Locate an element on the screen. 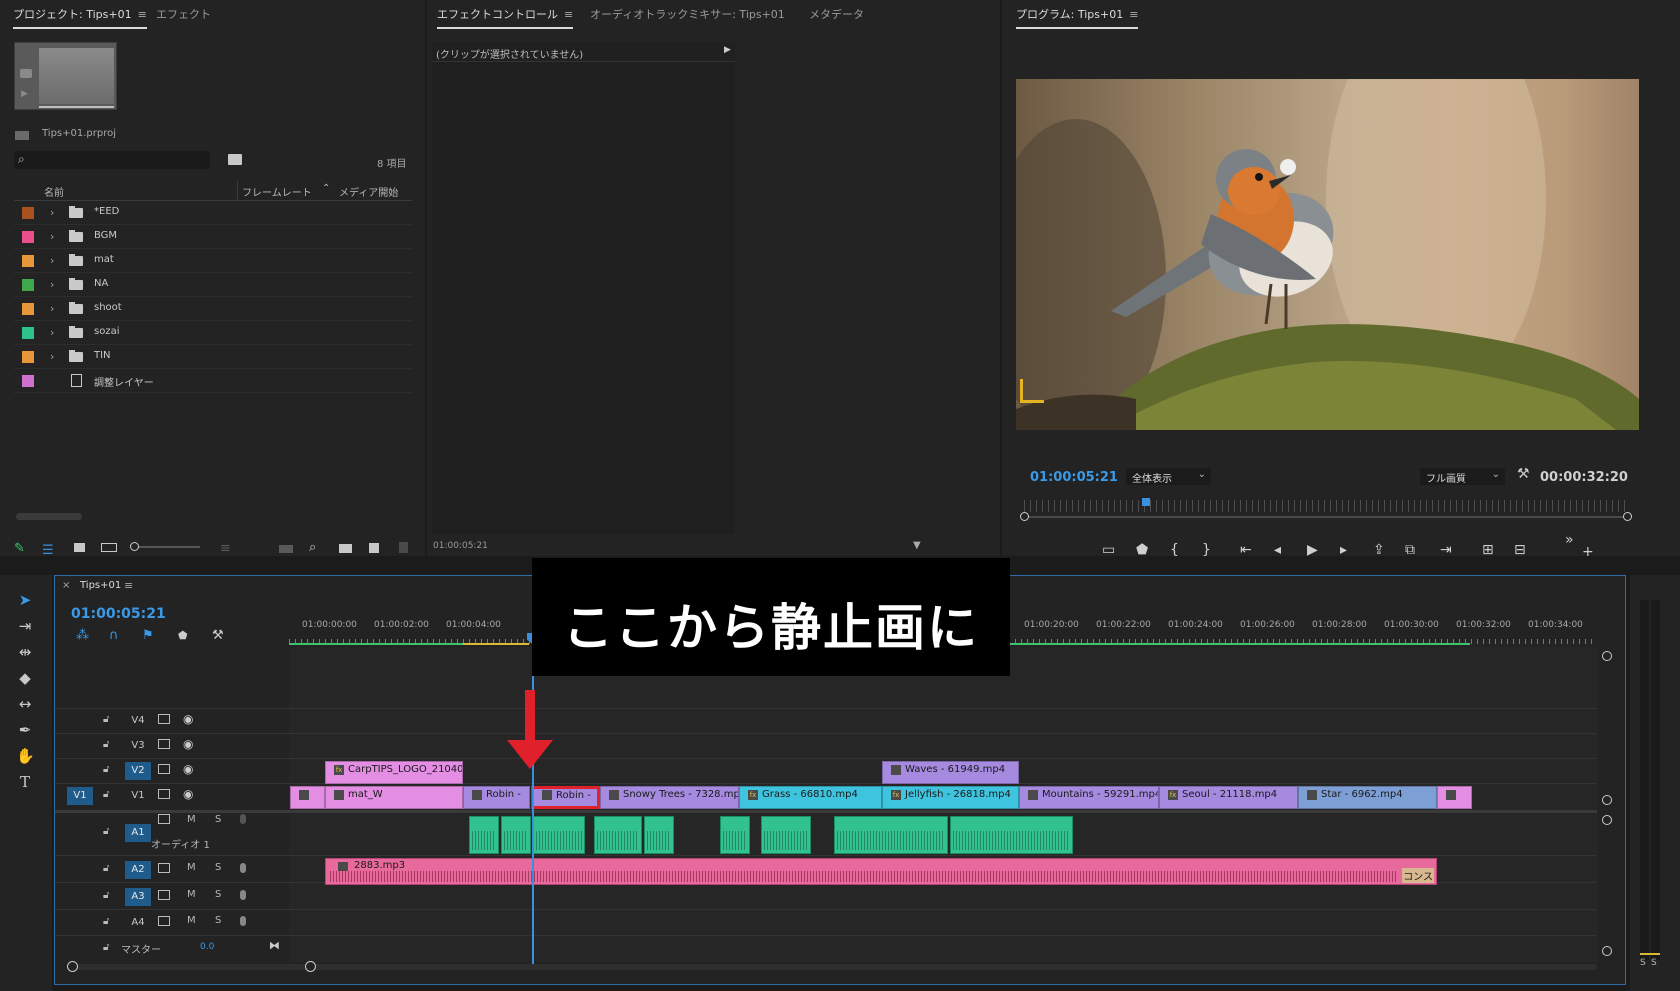  clip-robin-1: Robin - is located at coordinates (496, 797).